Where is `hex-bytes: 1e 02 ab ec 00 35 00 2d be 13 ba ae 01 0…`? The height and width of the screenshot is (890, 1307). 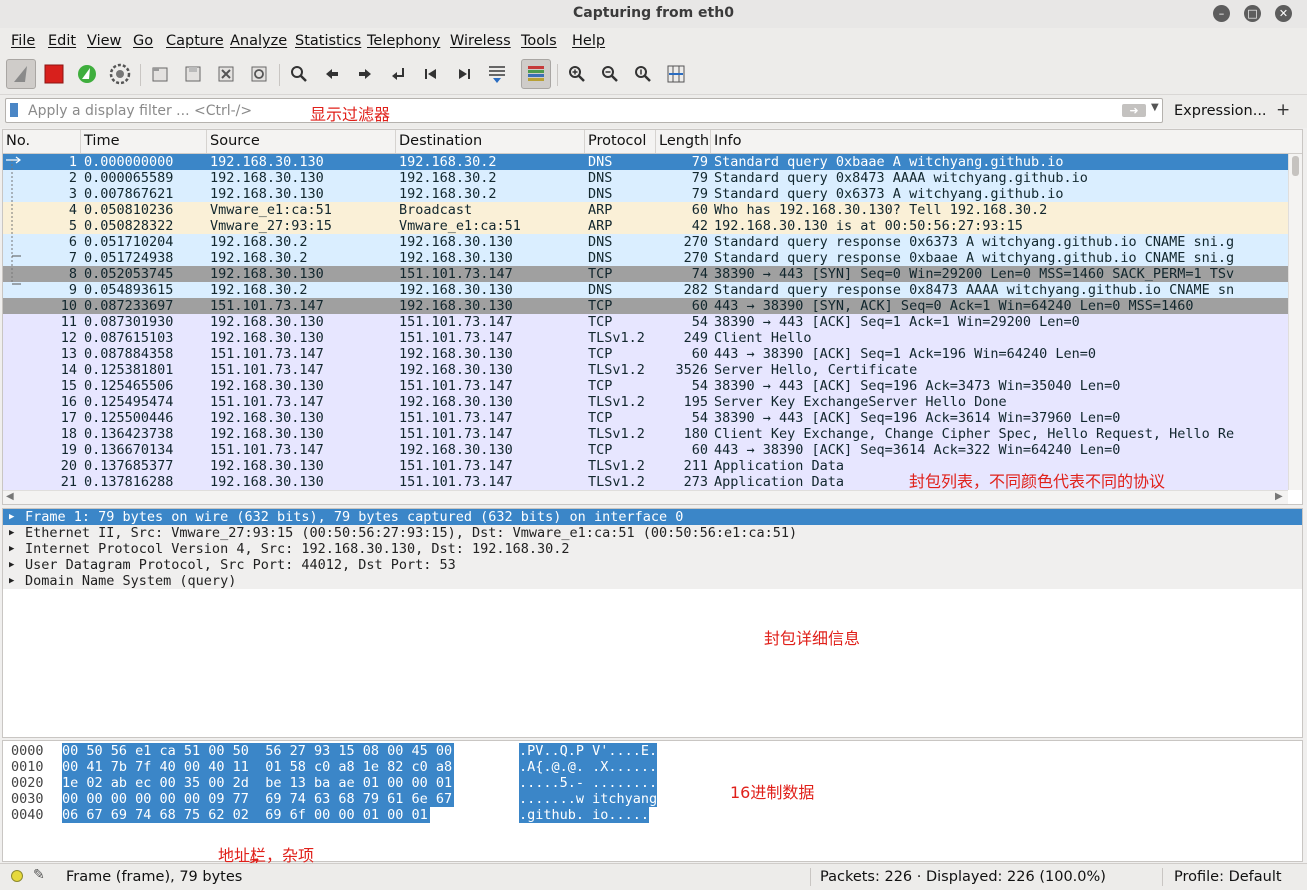
hex-bytes: 1e 02 ab ec 00 35 00 2d be 13 ba ae 01 0… is located at coordinates (258, 783).